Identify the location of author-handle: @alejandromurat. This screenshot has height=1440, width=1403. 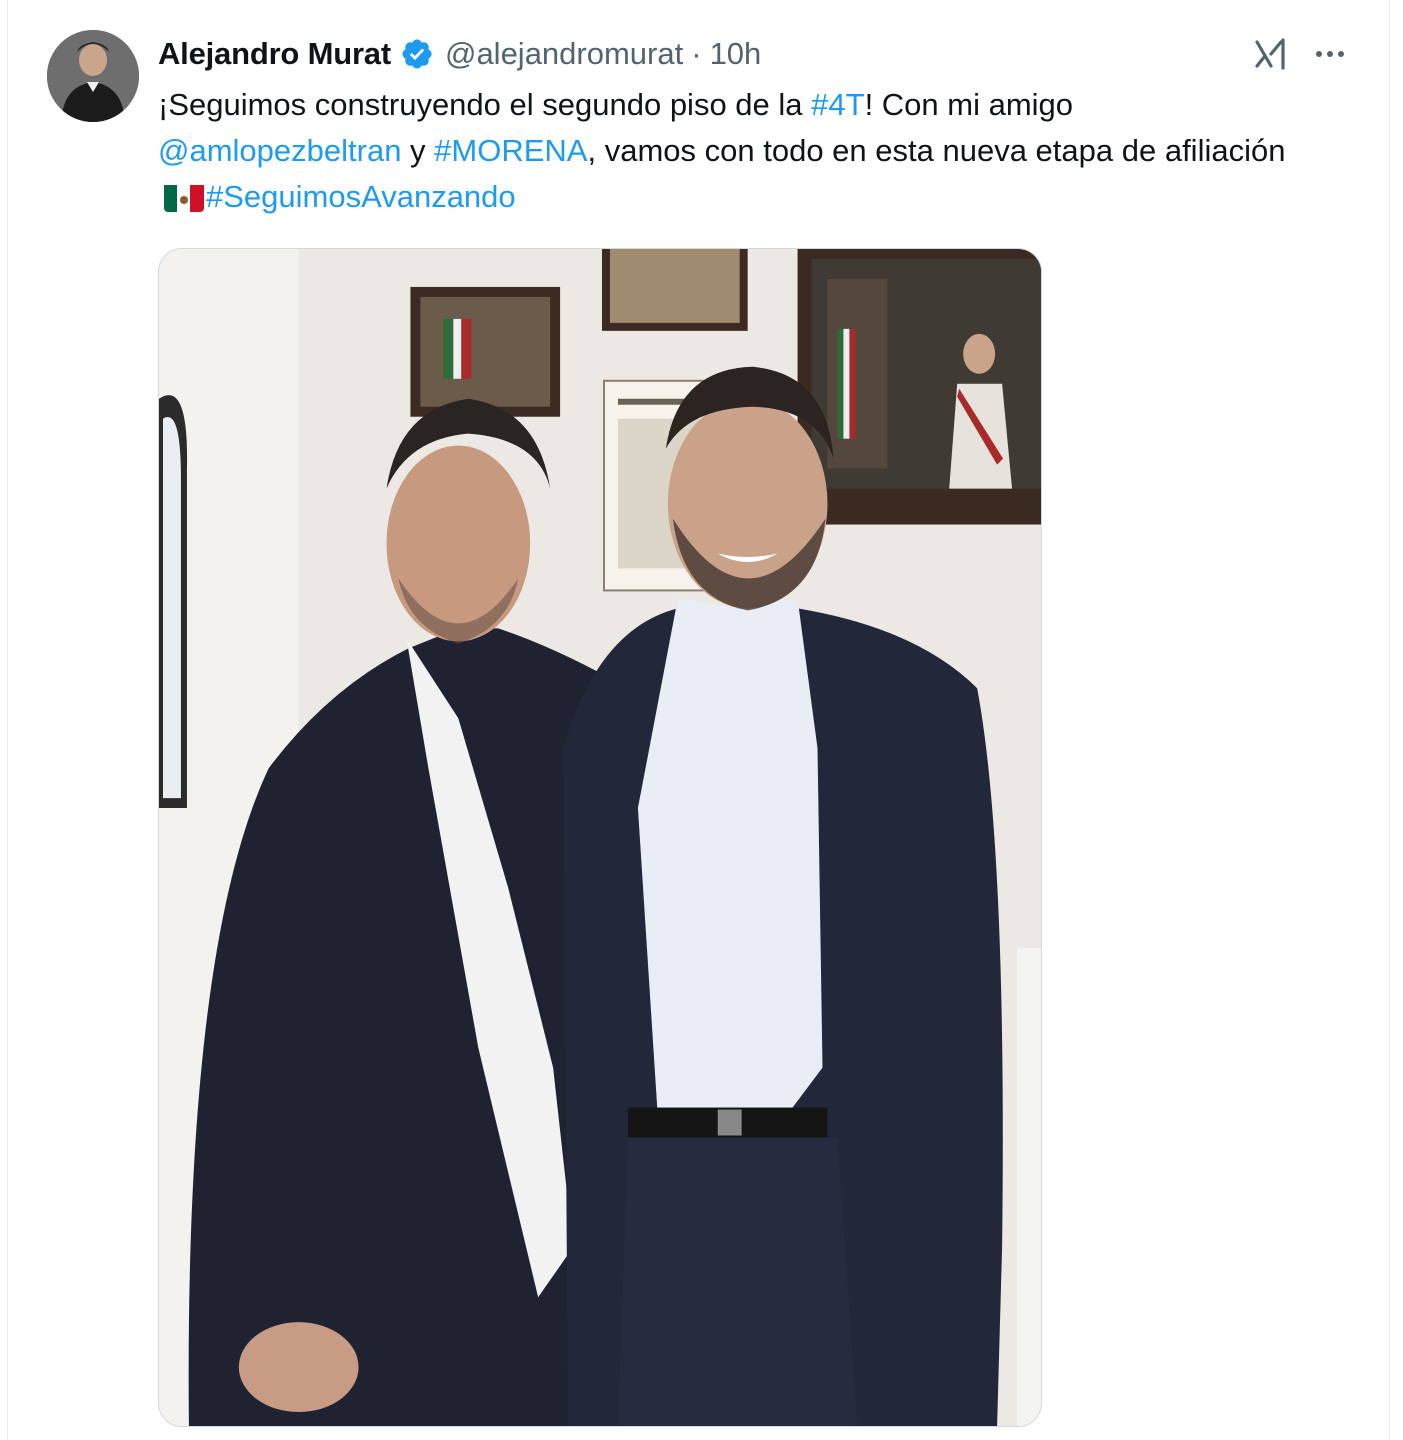
(564, 54).